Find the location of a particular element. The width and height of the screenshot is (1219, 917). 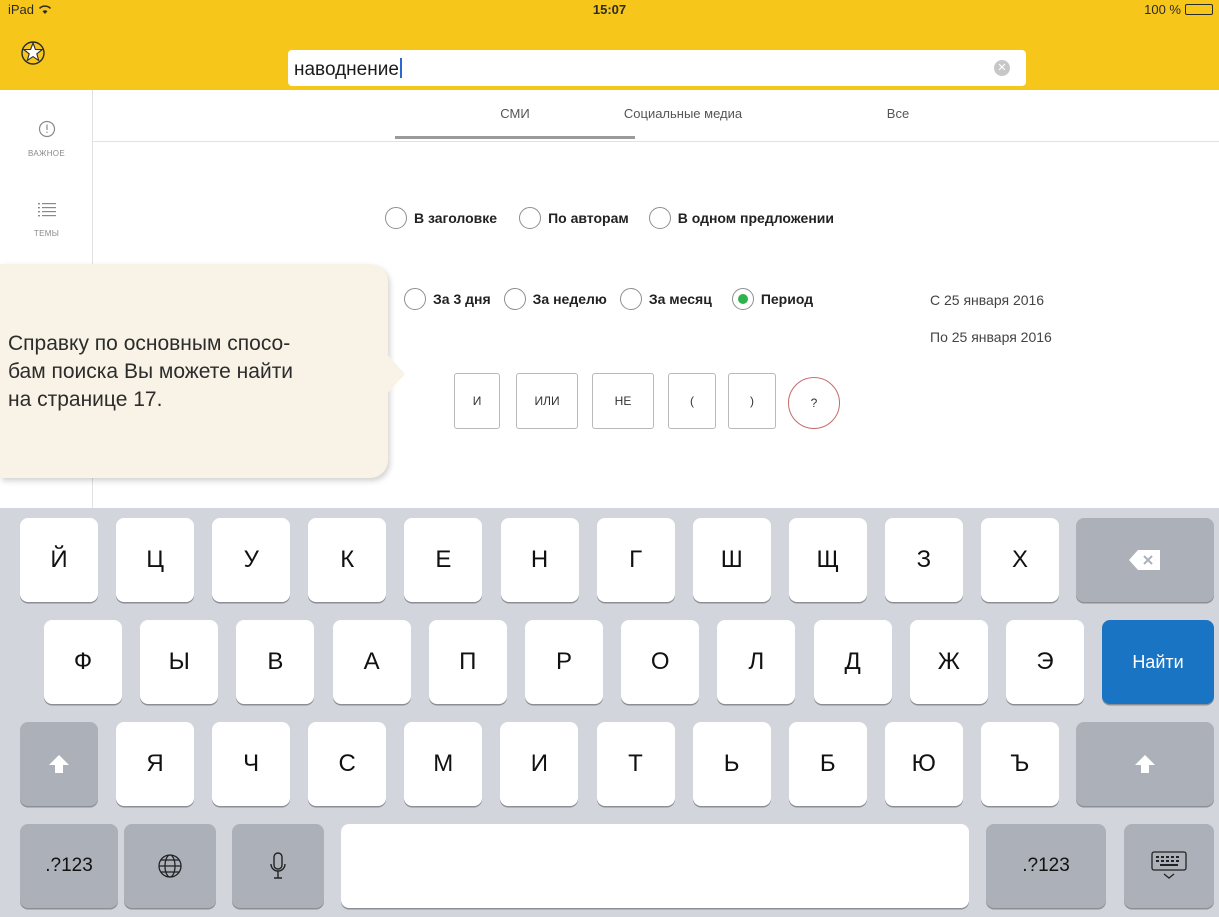

text-caret is located at coordinates (400, 68).